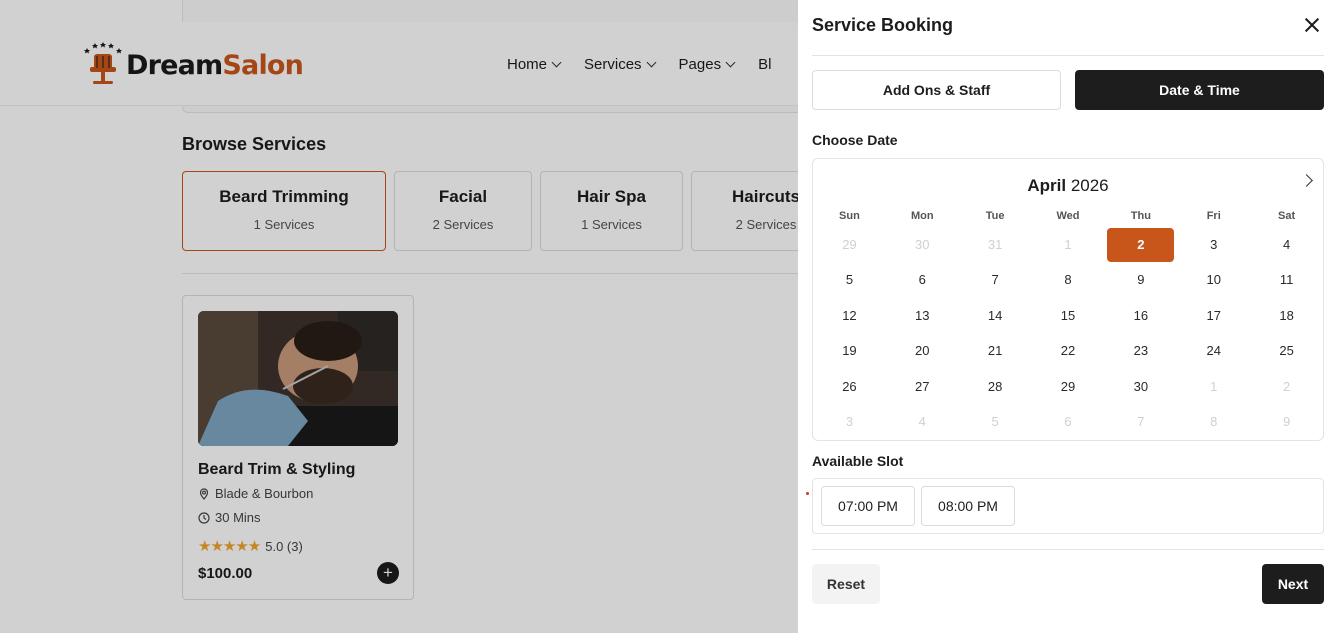 This screenshot has height=633, width=1334. What do you see at coordinates (995, 350) in the screenshot?
I see `calendar-day: 21` at bounding box center [995, 350].